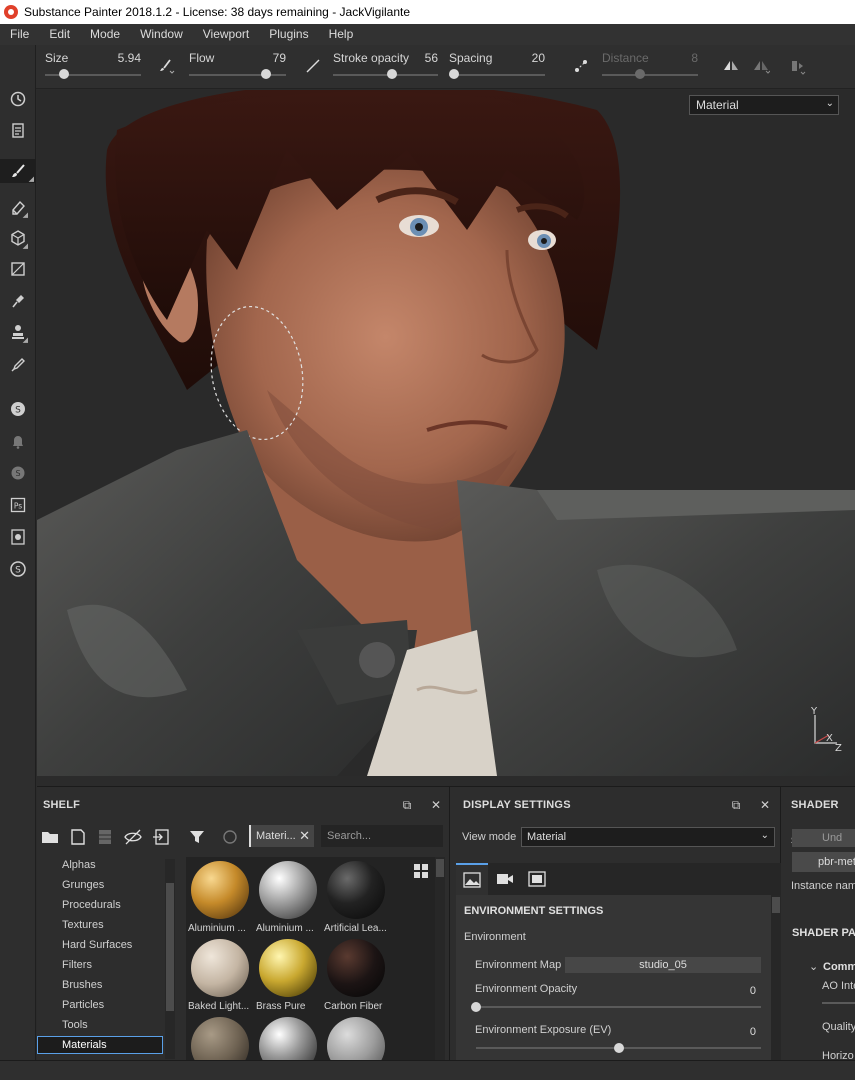 Image resolution: width=855 pixels, height=1080 pixels. Describe the element at coordinates (18, 238) in the screenshot. I see `projection-tool-icon: ◢` at that location.